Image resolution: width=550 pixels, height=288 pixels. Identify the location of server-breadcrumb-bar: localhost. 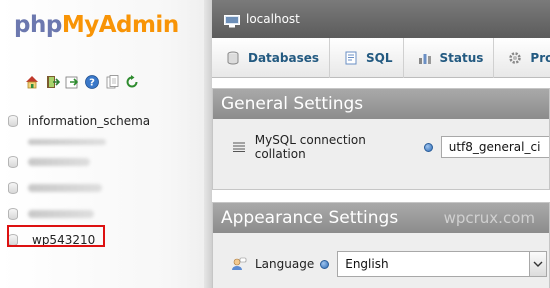
(381, 19).